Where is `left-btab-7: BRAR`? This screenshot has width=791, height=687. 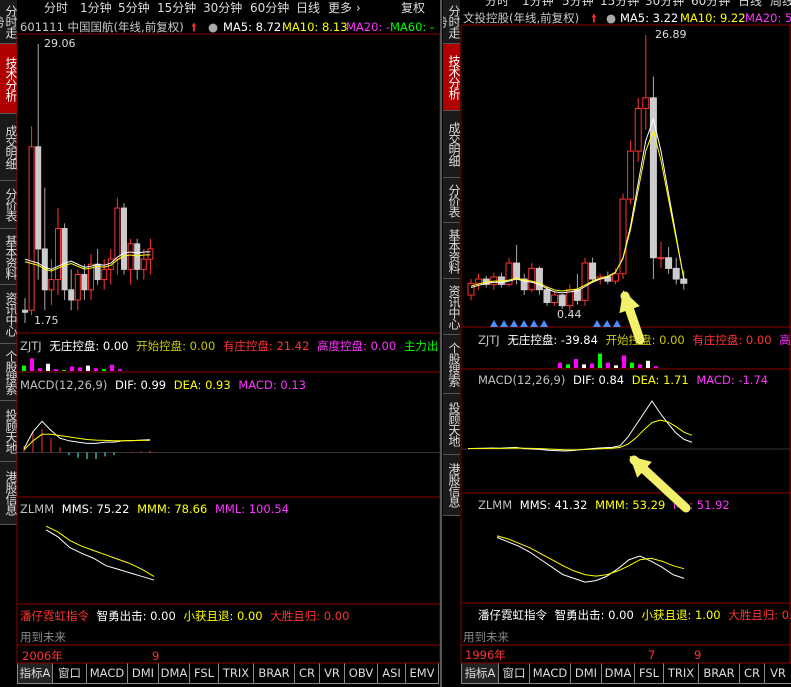
left-btab-7: BRAR is located at coordinates (274, 673).